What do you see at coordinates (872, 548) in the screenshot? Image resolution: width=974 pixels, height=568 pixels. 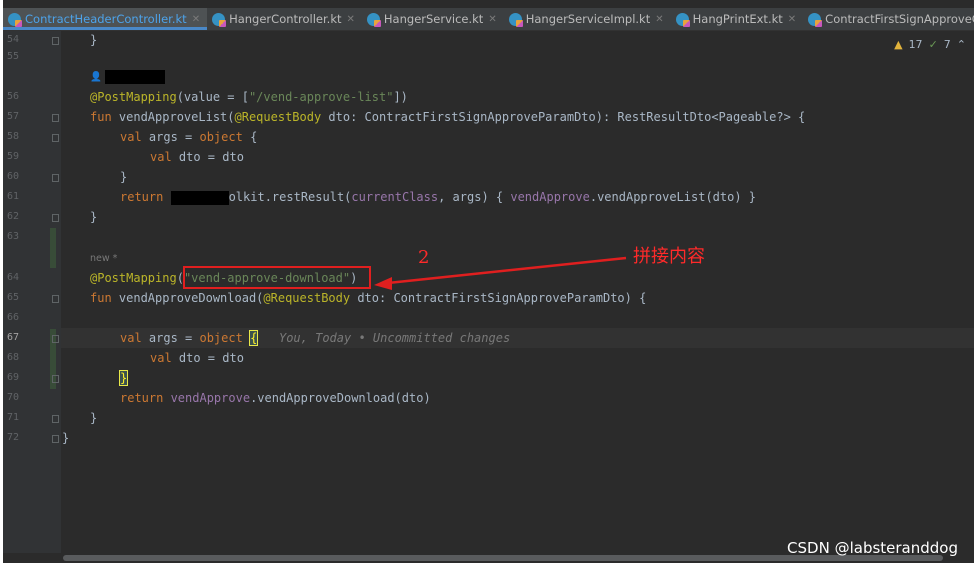 I see `watermark: CSDN @labsteranddog` at bounding box center [872, 548].